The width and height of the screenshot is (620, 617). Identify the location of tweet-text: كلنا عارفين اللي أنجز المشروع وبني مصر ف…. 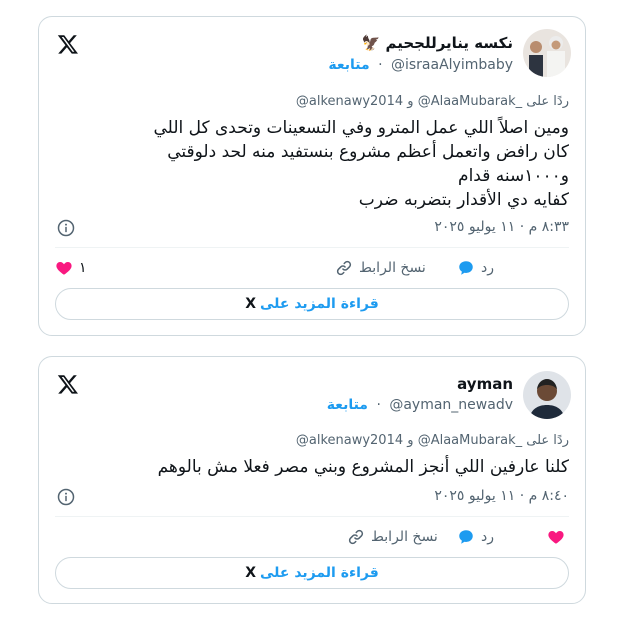
(363, 467).